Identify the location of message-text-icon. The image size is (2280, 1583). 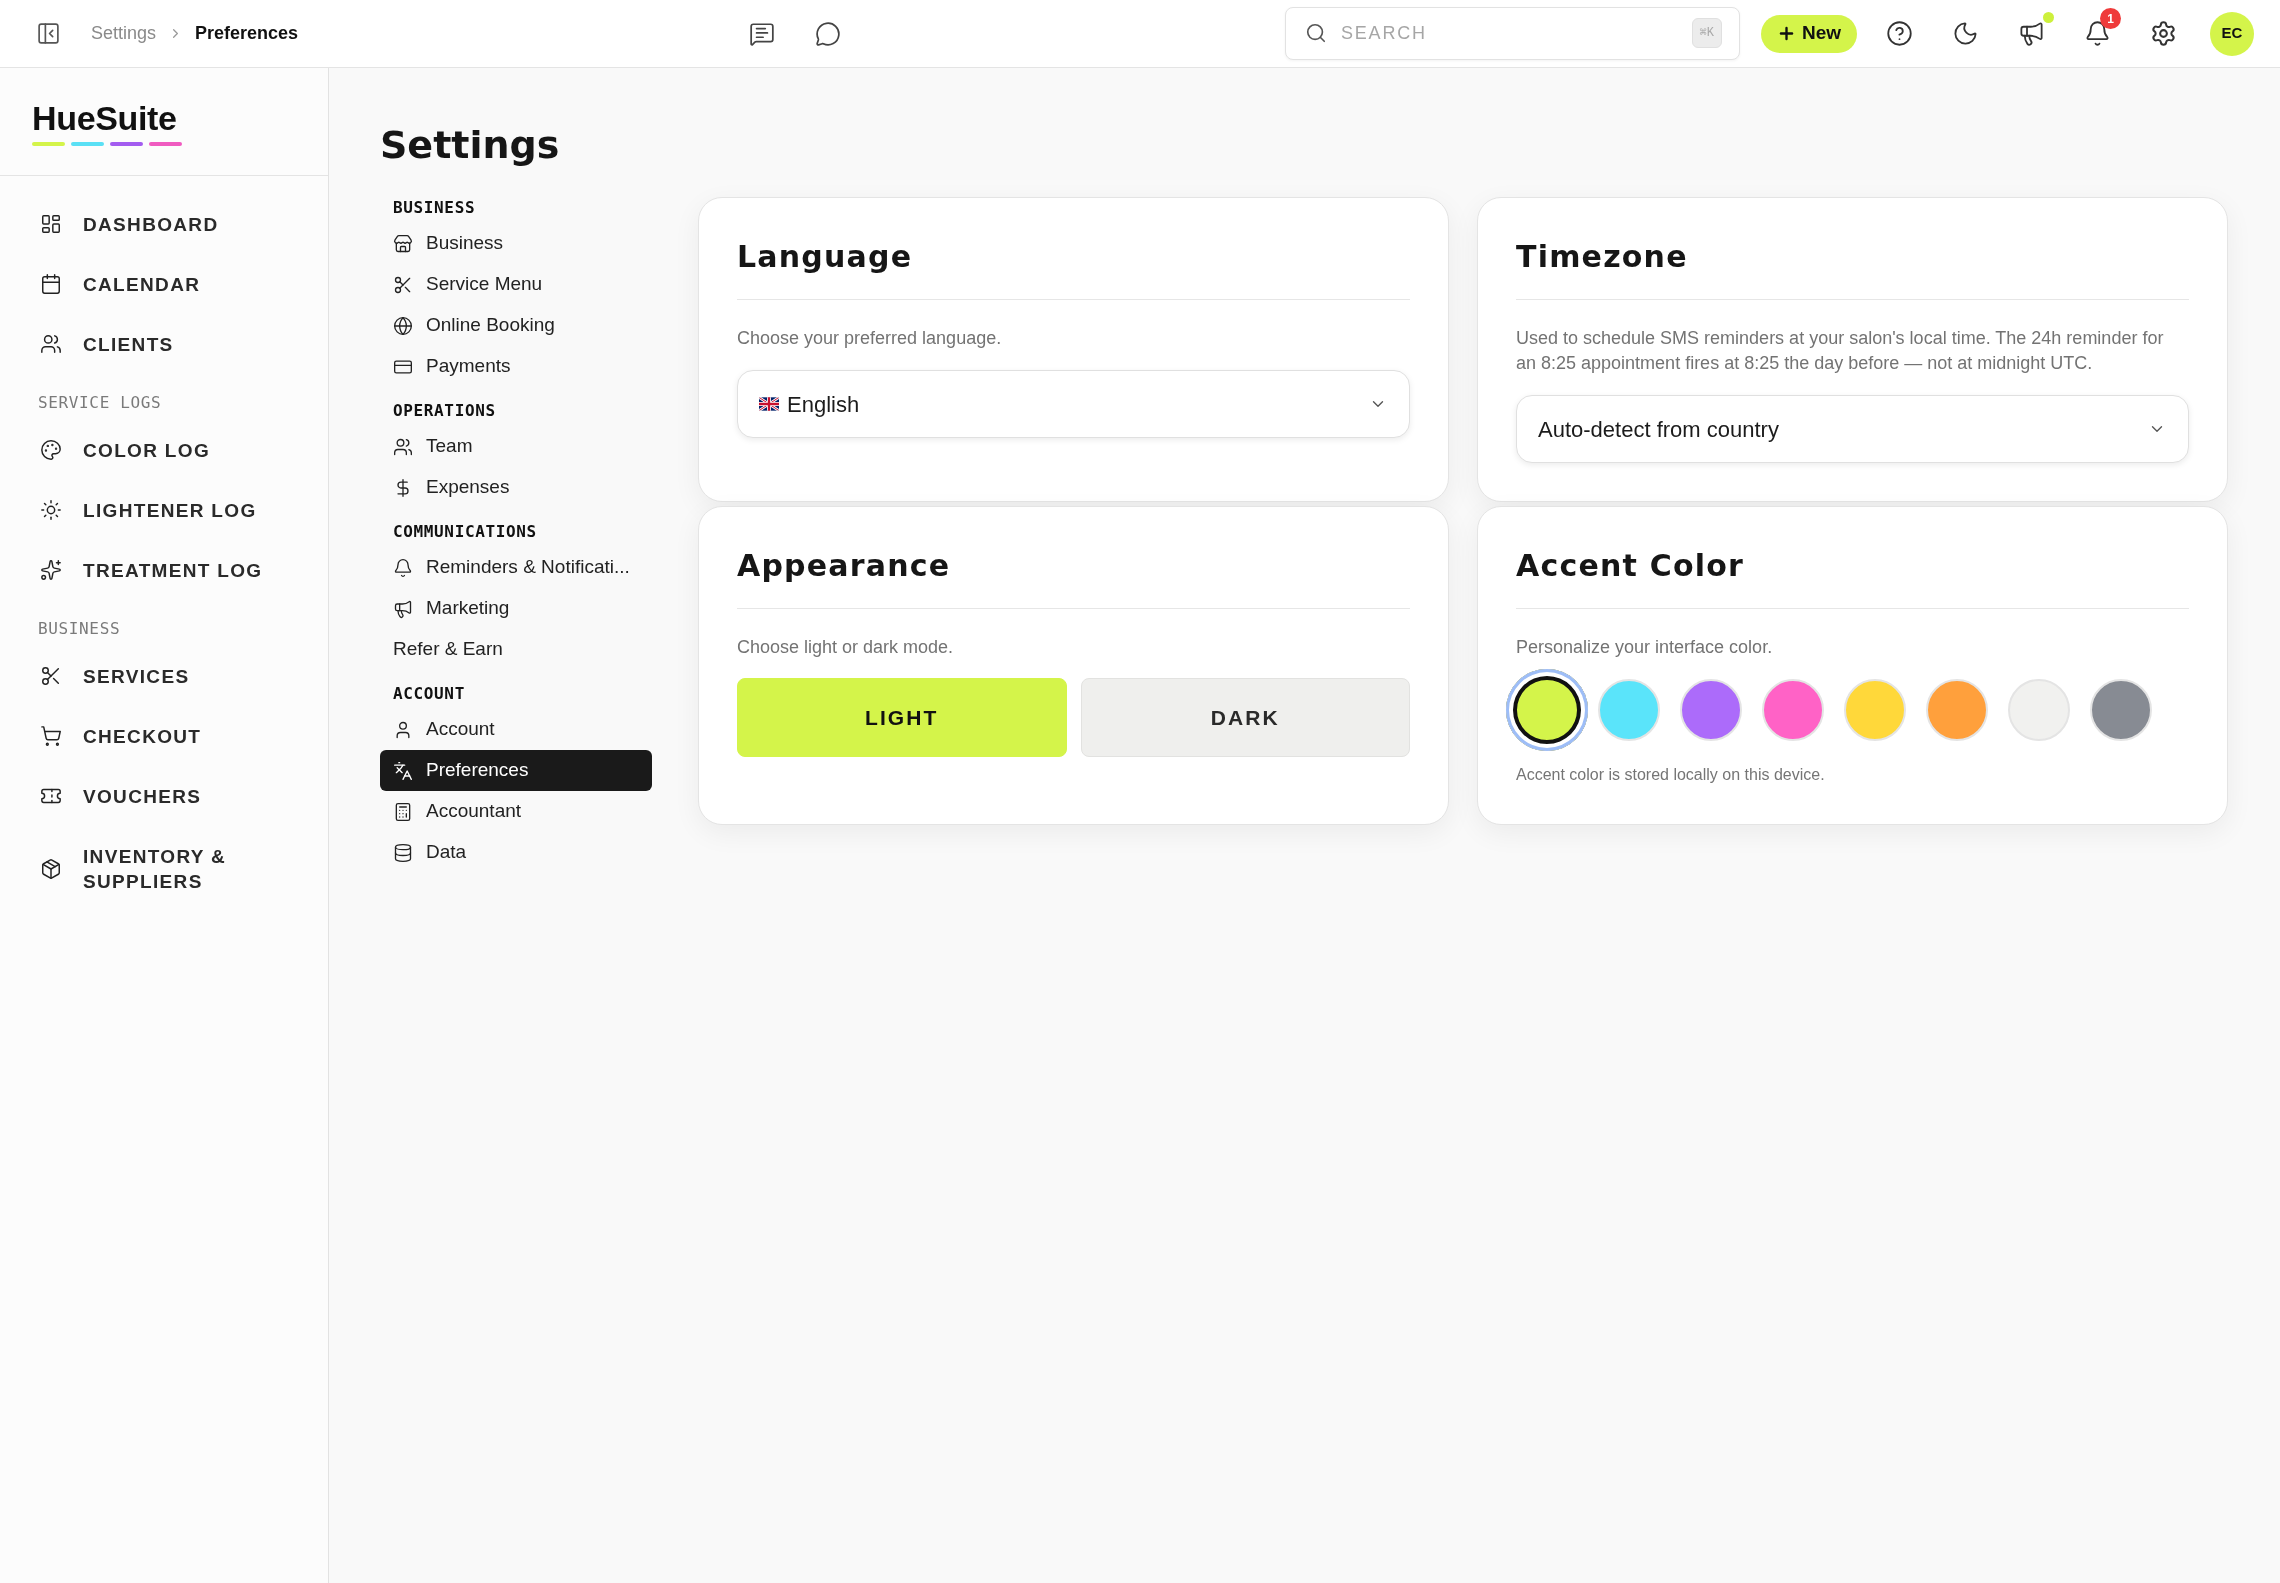
(762, 33).